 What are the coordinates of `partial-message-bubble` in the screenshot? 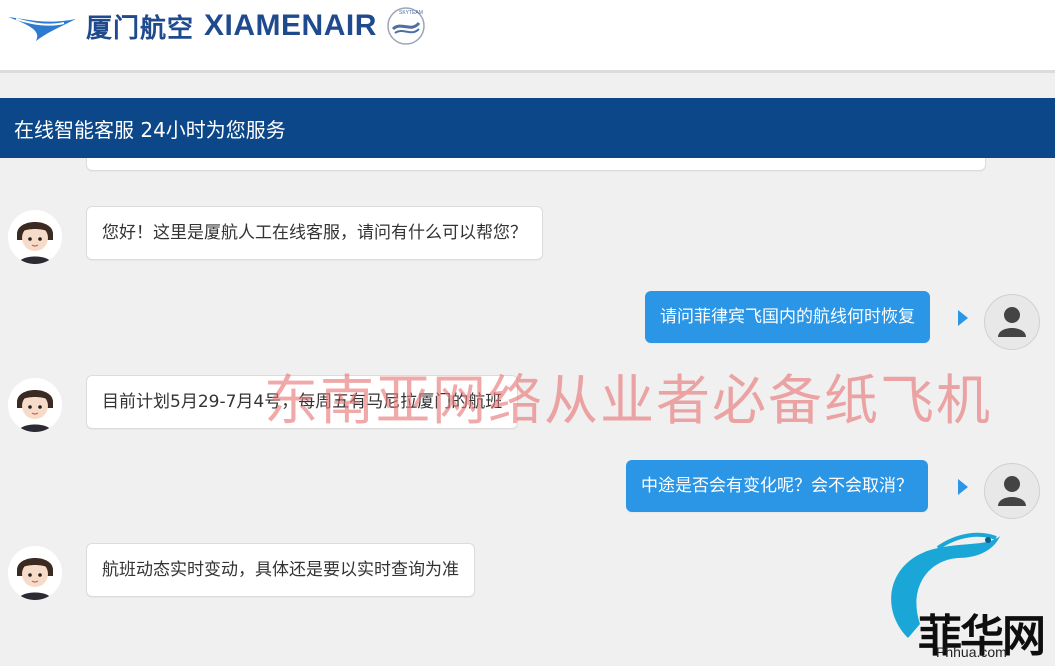 It's located at (536, 164).